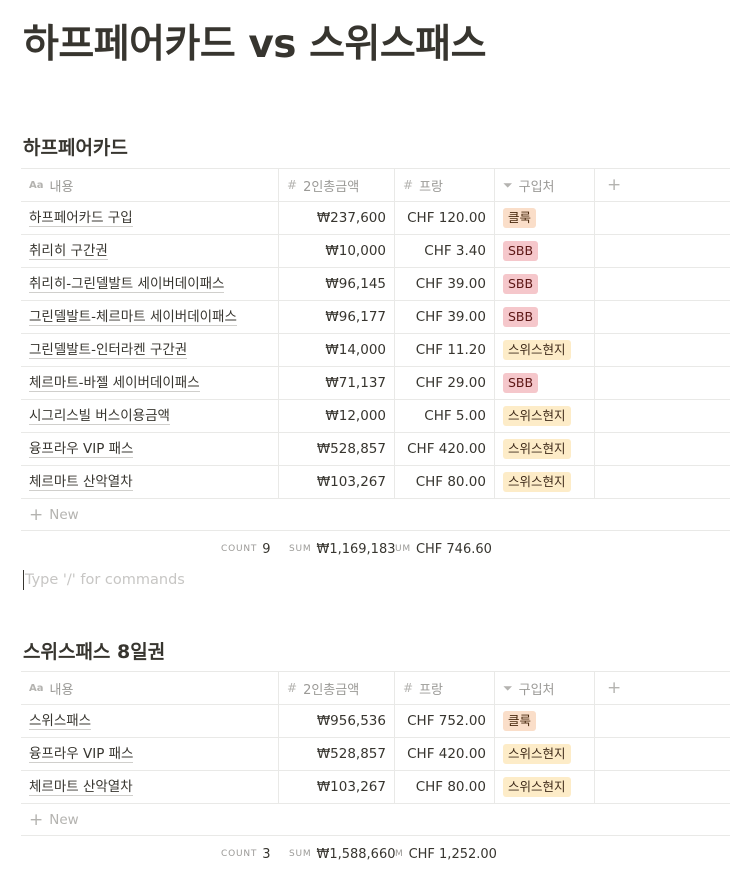 This screenshot has width=734, height=889. What do you see at coordinates (150, 218) in the screenshot?
I see `cell-name: 하프페어카드 구입` at bounding box center [150, 218].